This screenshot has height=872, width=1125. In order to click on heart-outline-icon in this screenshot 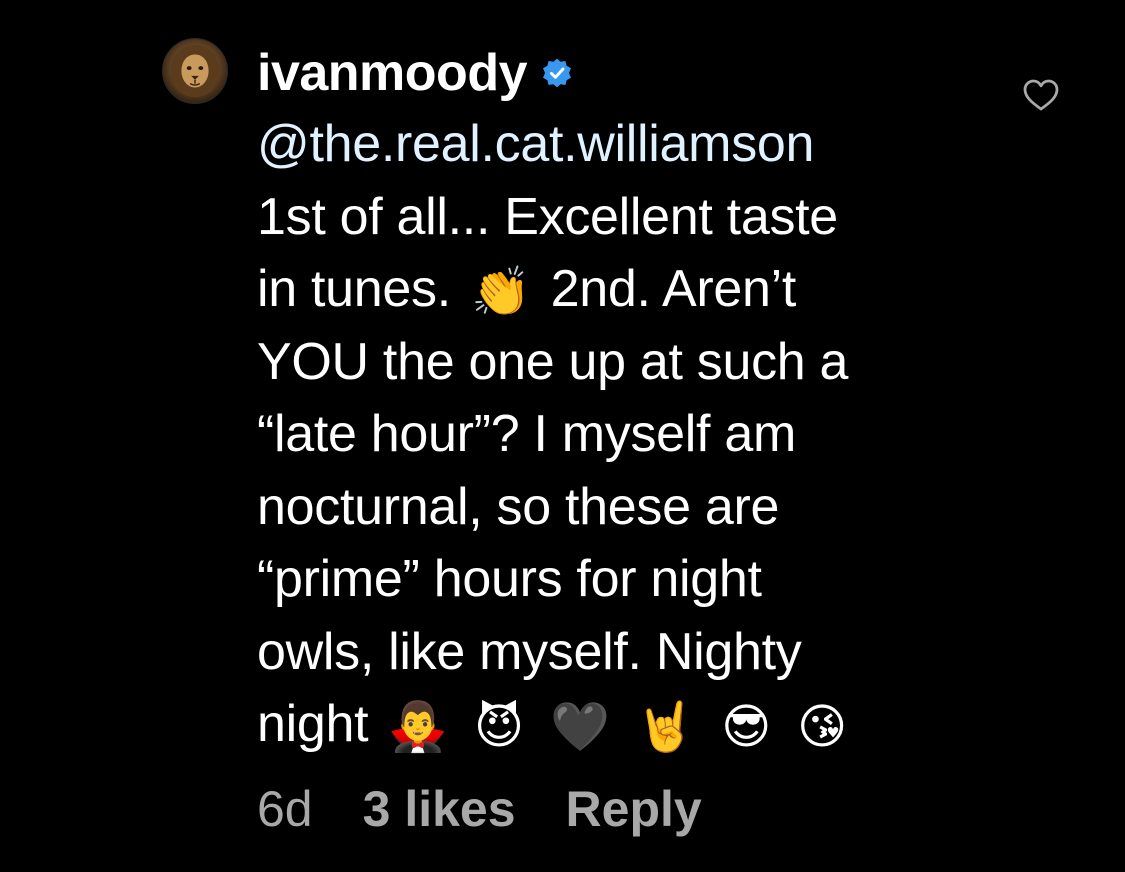, I will do `click(1041, 95)`.